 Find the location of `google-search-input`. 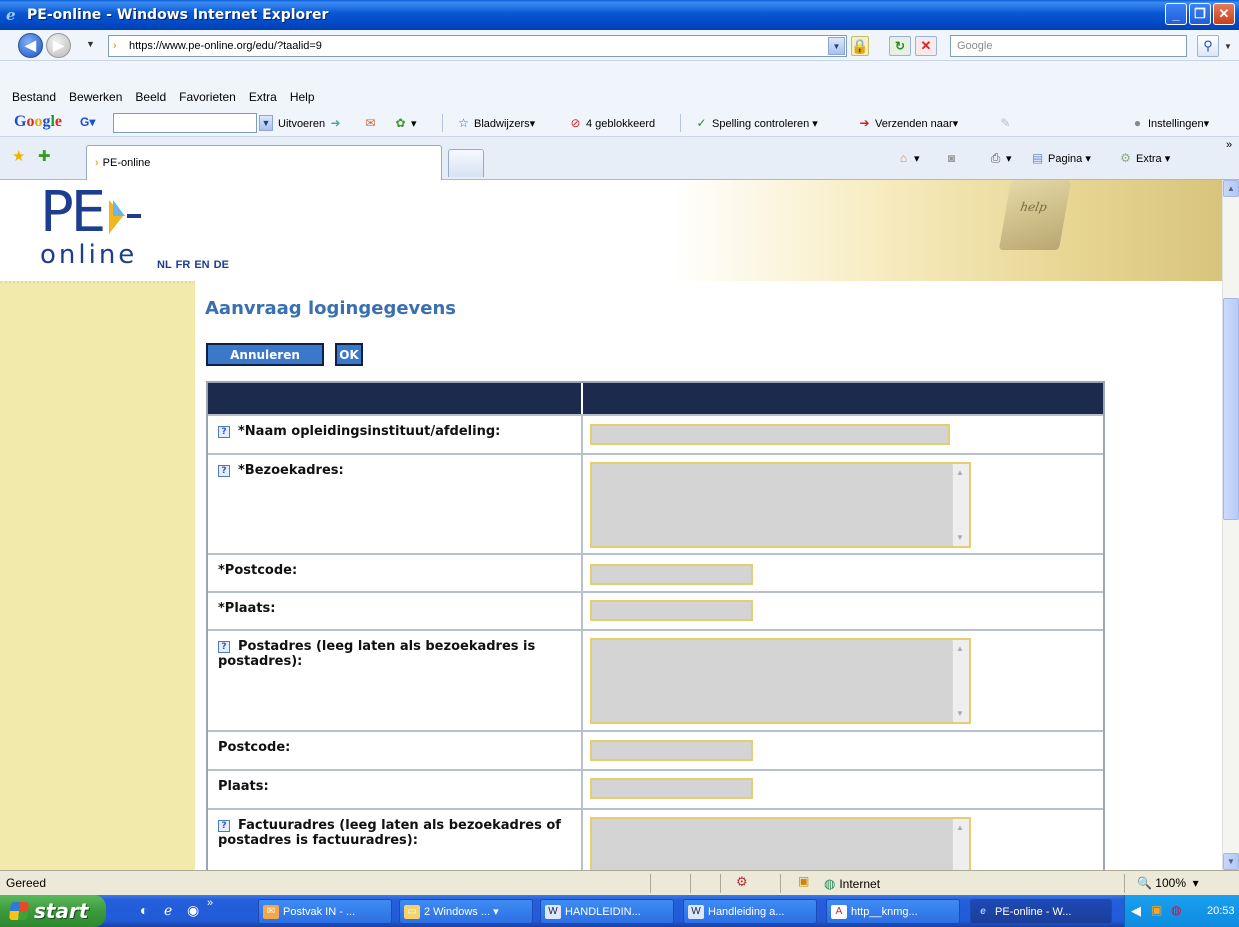

google-search-input is located at coordinates (185, 123).